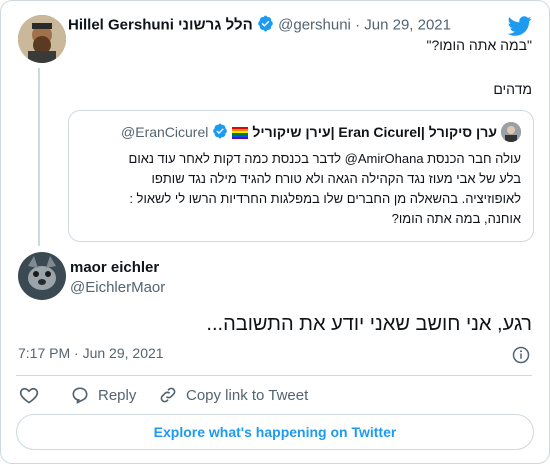  What do you see at coordinates (165, 132) in the screenshot?
I see `quoted-handle: @EranCicurel` at bounding box center [165, 132].